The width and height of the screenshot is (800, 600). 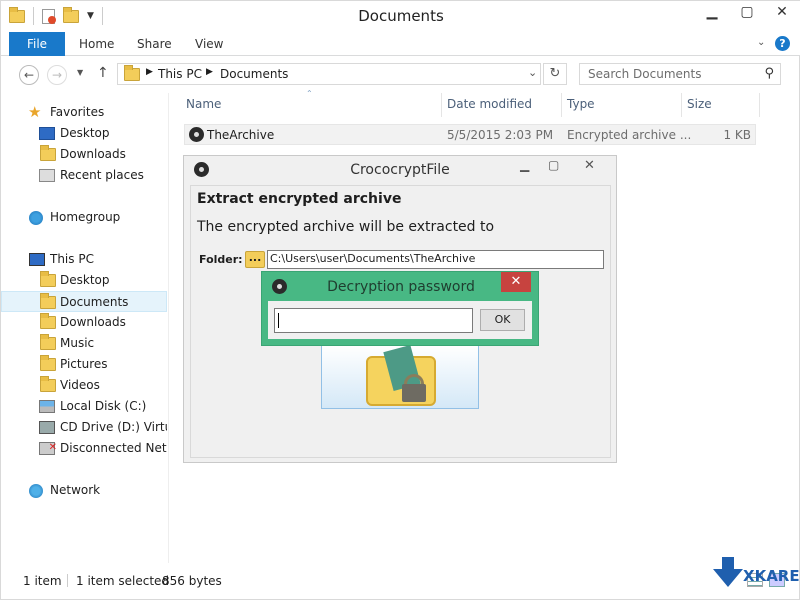 I want to click on nav-pc-documents: Documents, so click(x=84, y=301).